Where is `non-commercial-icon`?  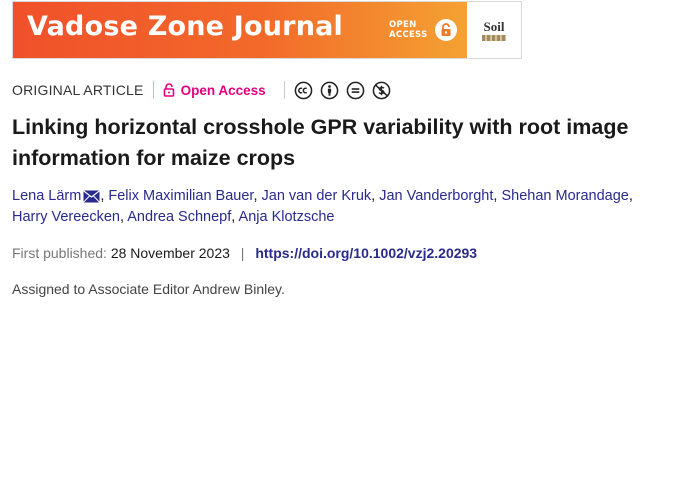
non-commercial-icon is located at coordinates (381, 90).